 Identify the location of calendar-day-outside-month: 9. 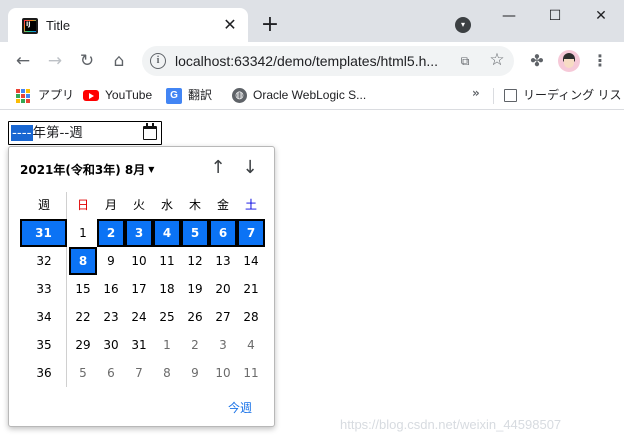
(195, 373).